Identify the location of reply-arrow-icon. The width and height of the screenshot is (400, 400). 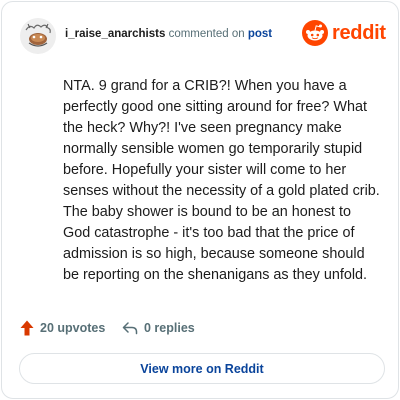
(130, 328).